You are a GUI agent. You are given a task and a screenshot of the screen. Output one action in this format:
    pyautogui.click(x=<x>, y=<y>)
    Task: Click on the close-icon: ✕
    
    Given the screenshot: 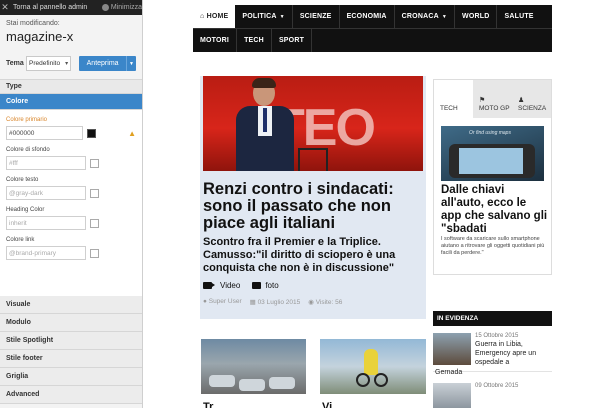 What is the action you would take?
    pyautogui.click(x=5, y=7)
    